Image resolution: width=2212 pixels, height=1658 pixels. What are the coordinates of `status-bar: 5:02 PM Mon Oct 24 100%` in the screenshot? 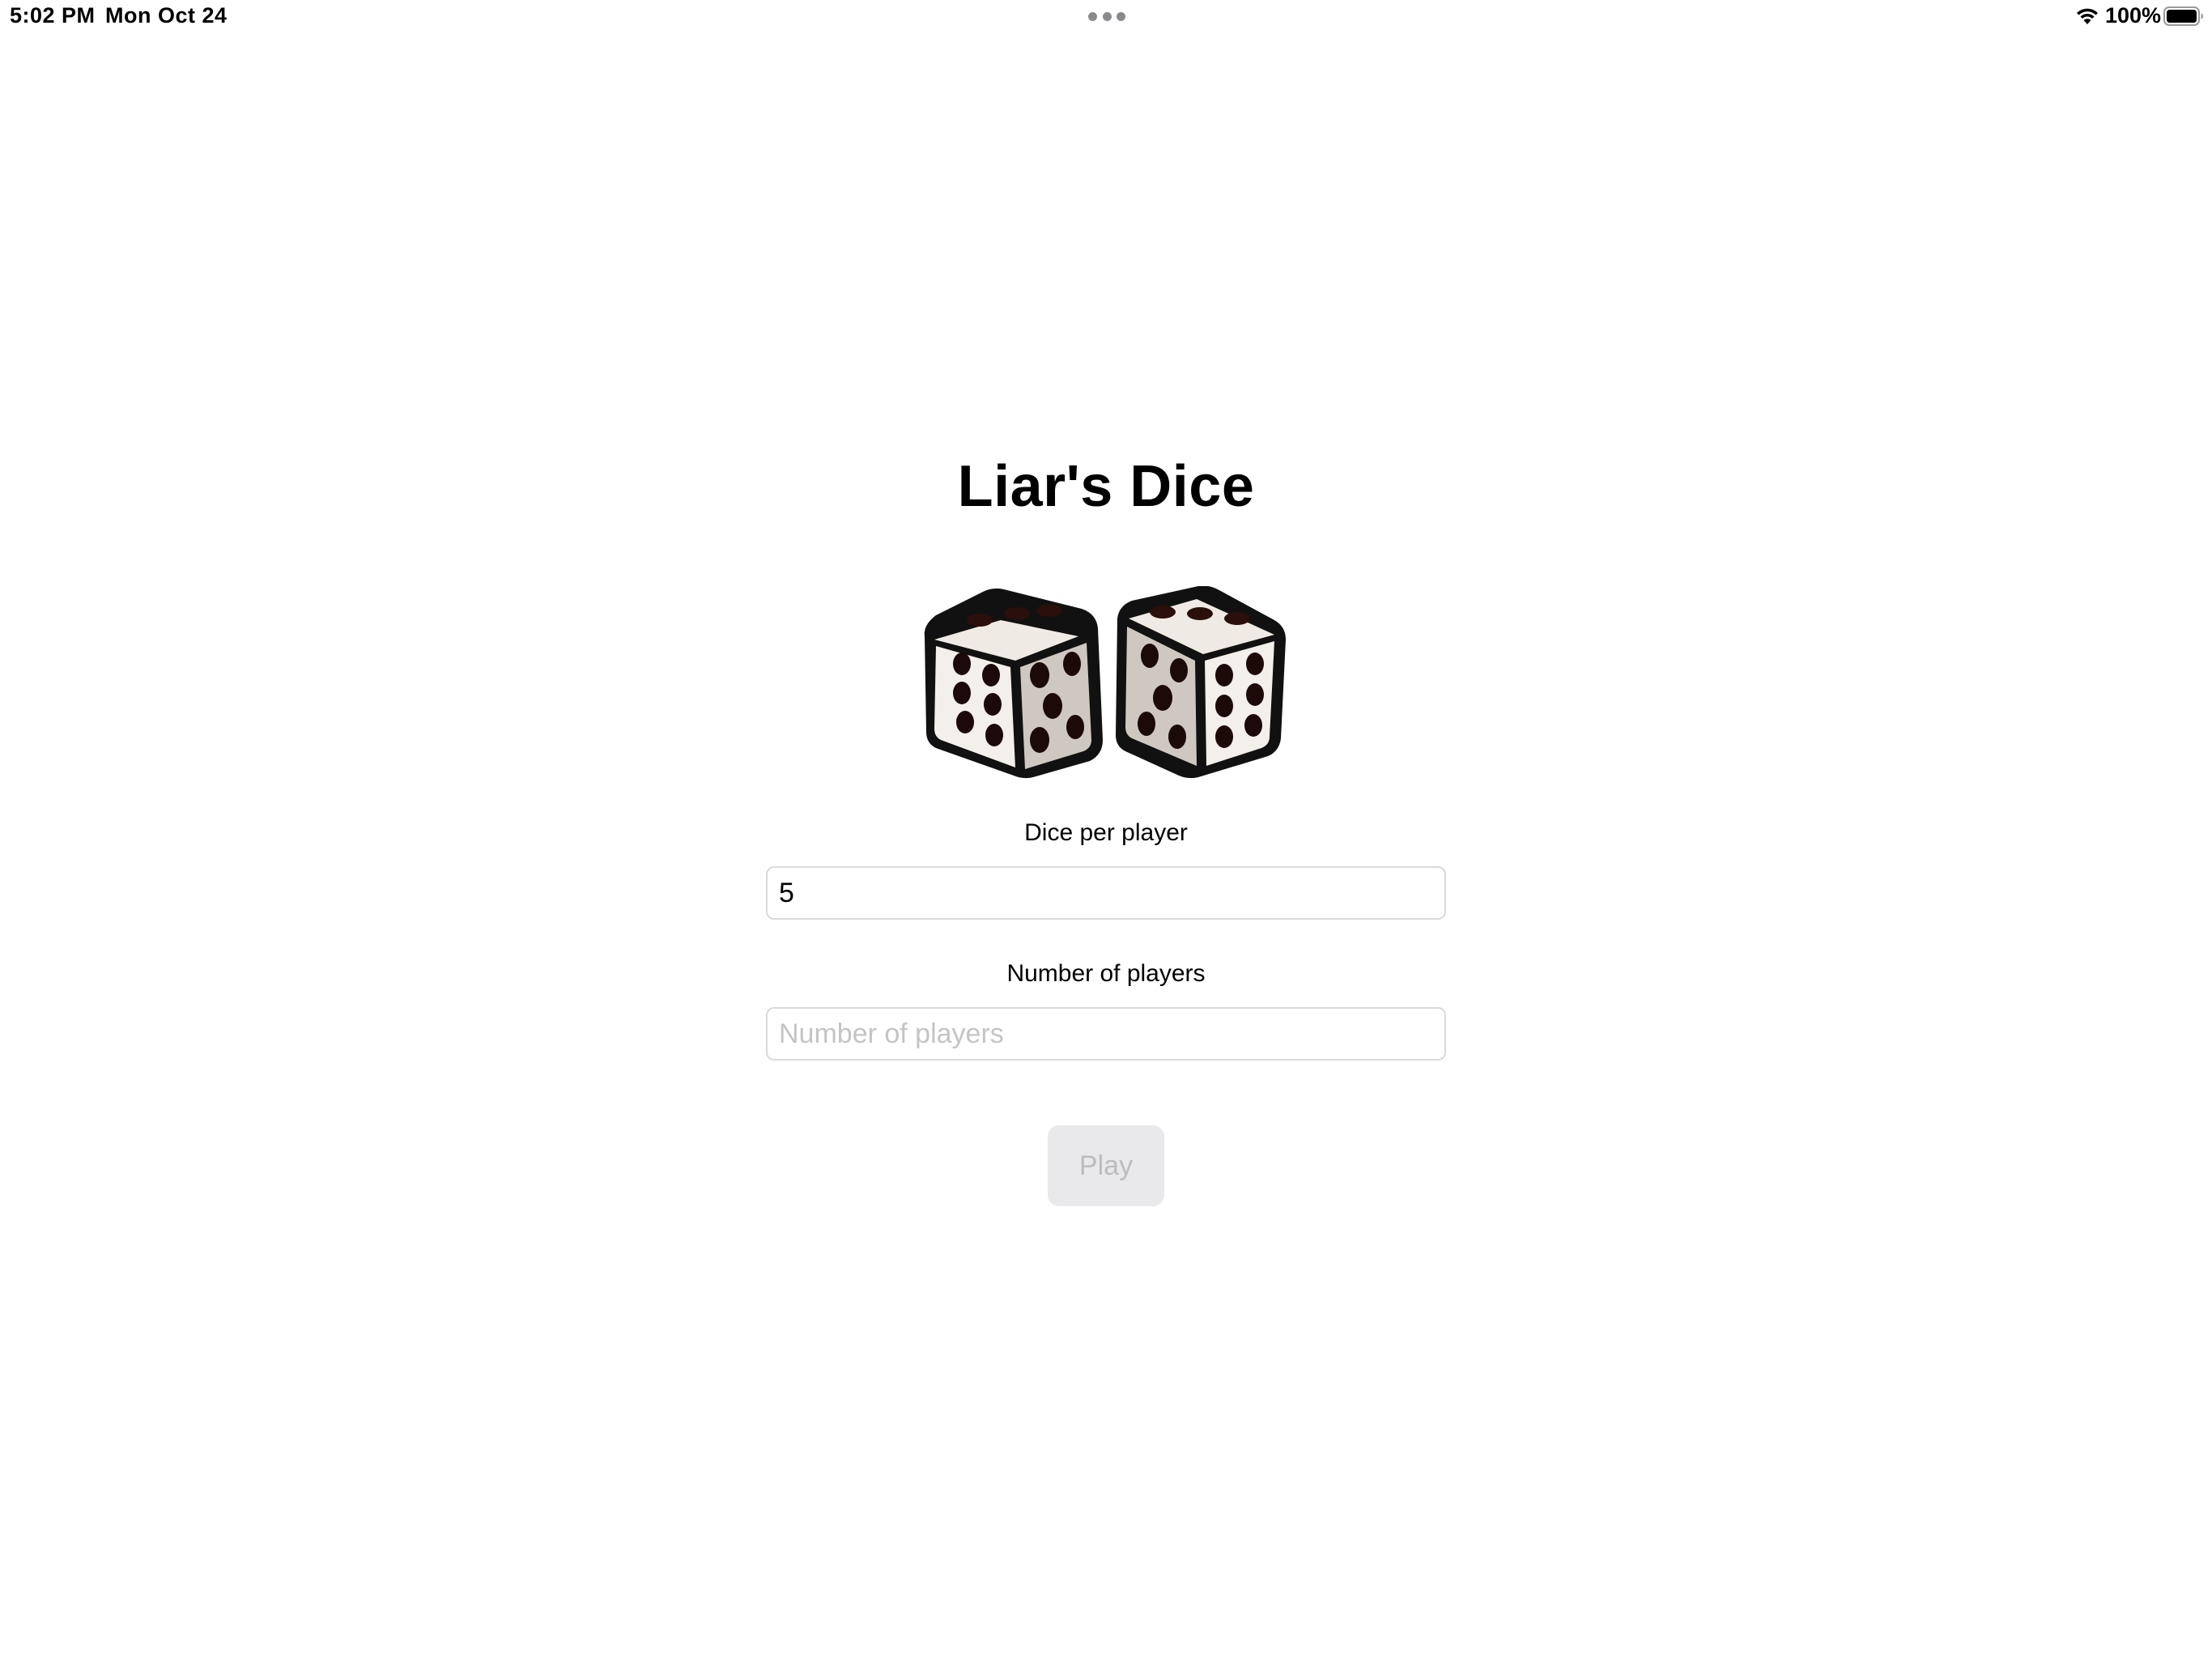 It's located at (1106, 18).